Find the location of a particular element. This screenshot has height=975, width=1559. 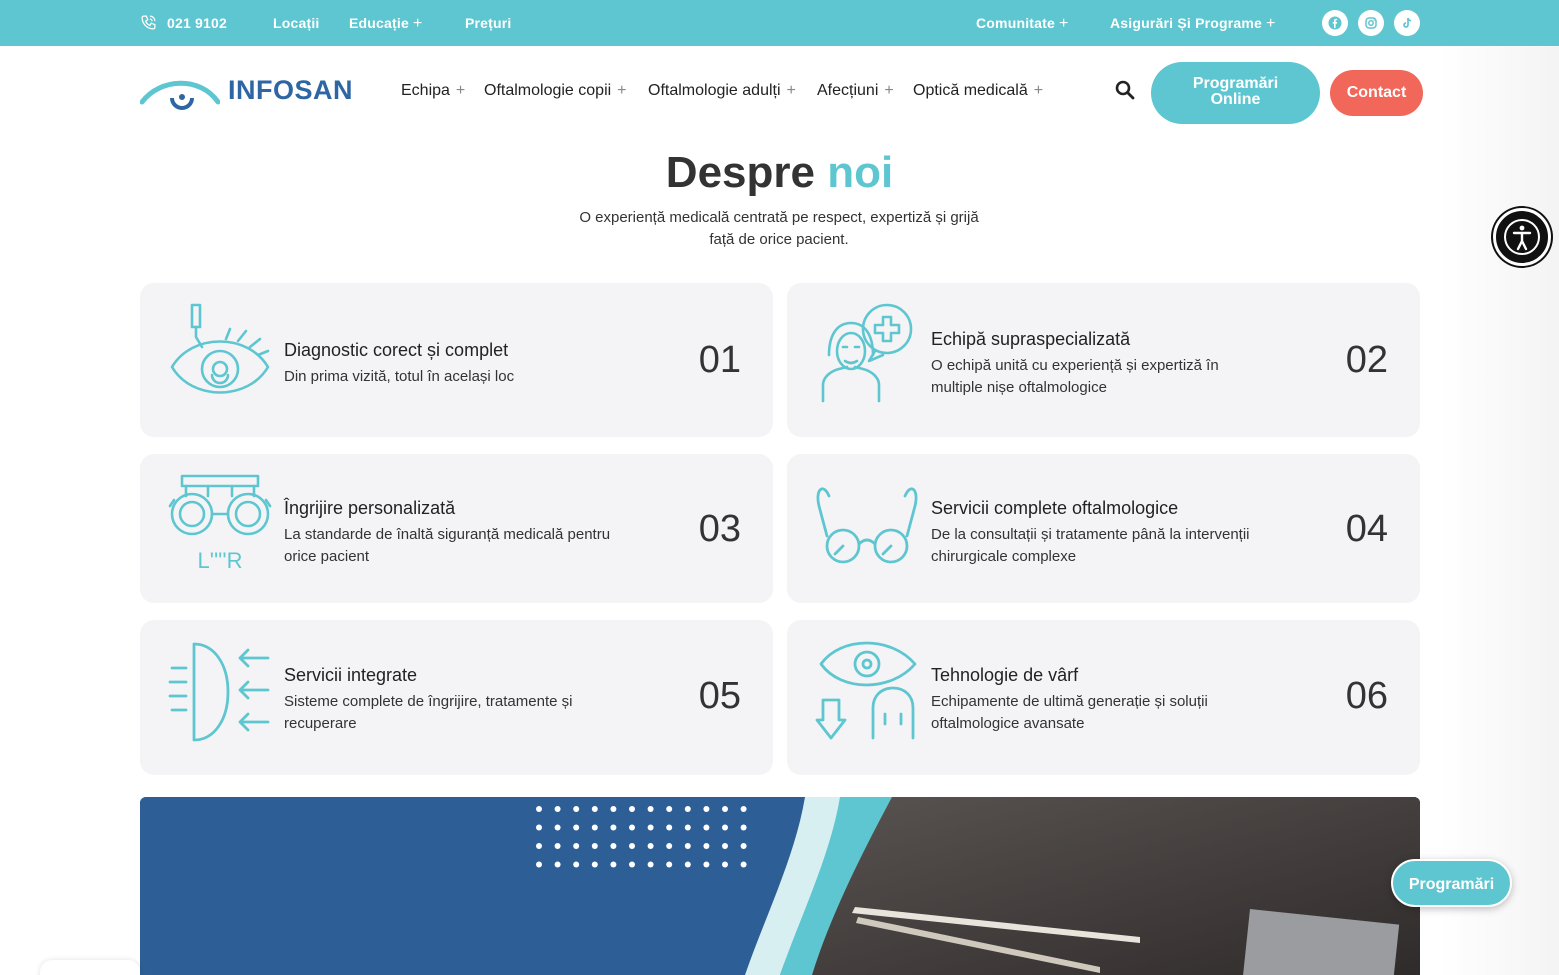

top-link-asigurari: Asigurări Și Programe + is located at coordinates (1193, 23).